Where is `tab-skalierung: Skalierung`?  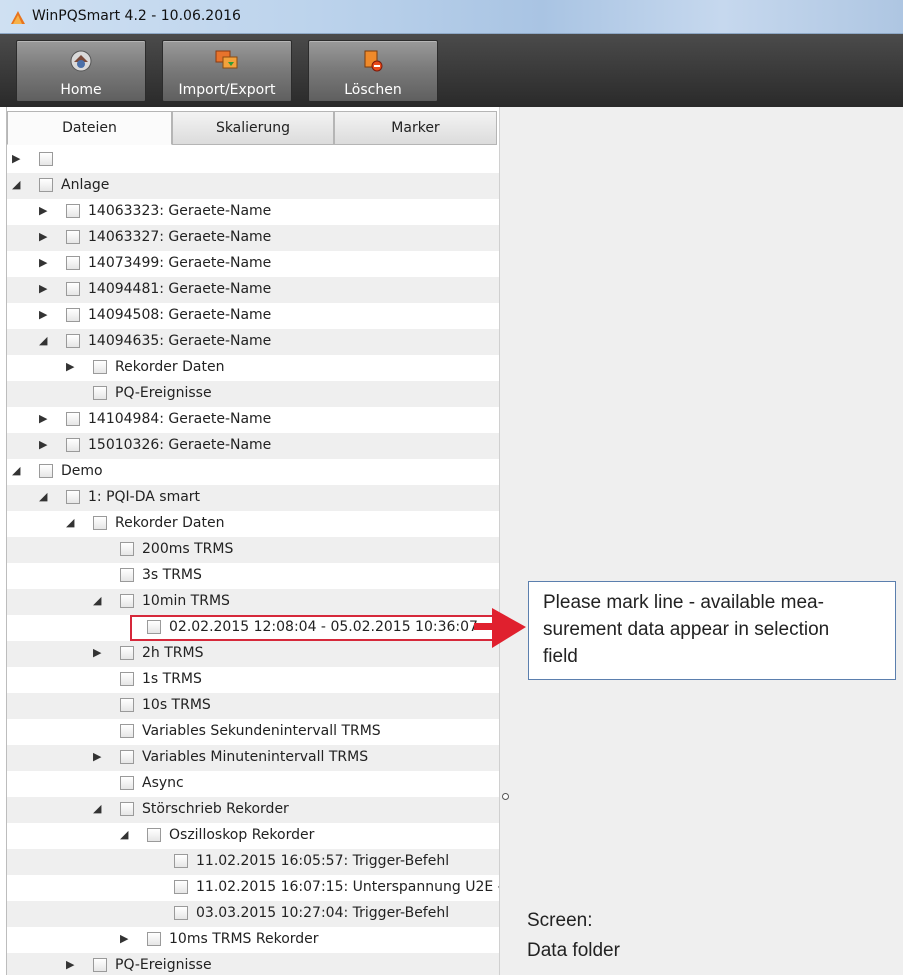
tab-skalierung: Skalierung is located at coordinates (253, 128).